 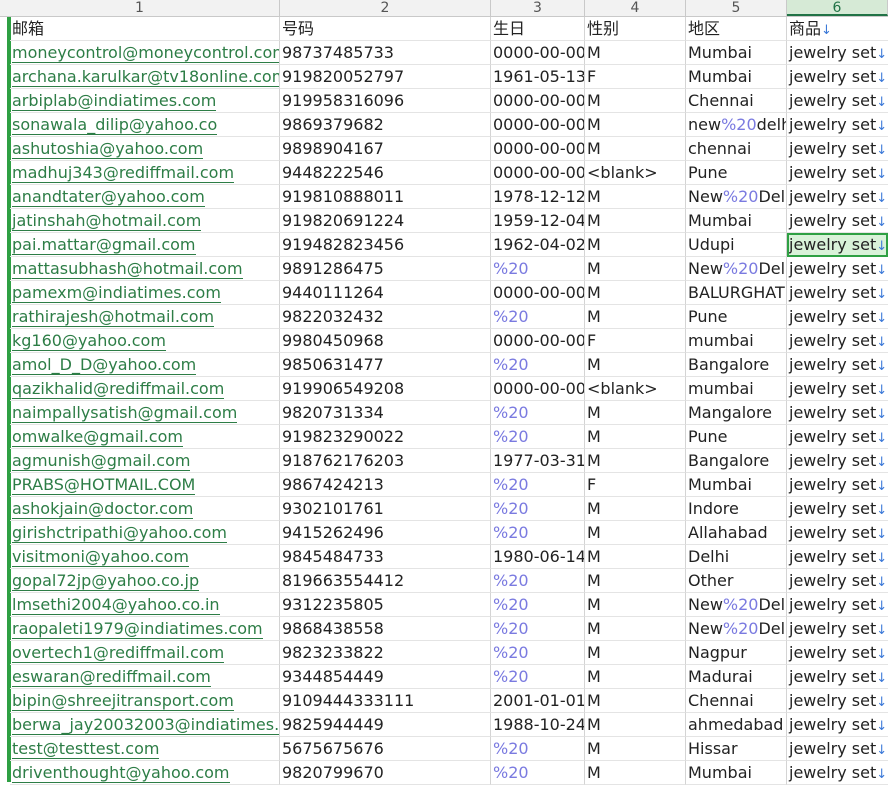 I want to click on cell-birthday: 1980-06-14, so click(x=538, y=557).